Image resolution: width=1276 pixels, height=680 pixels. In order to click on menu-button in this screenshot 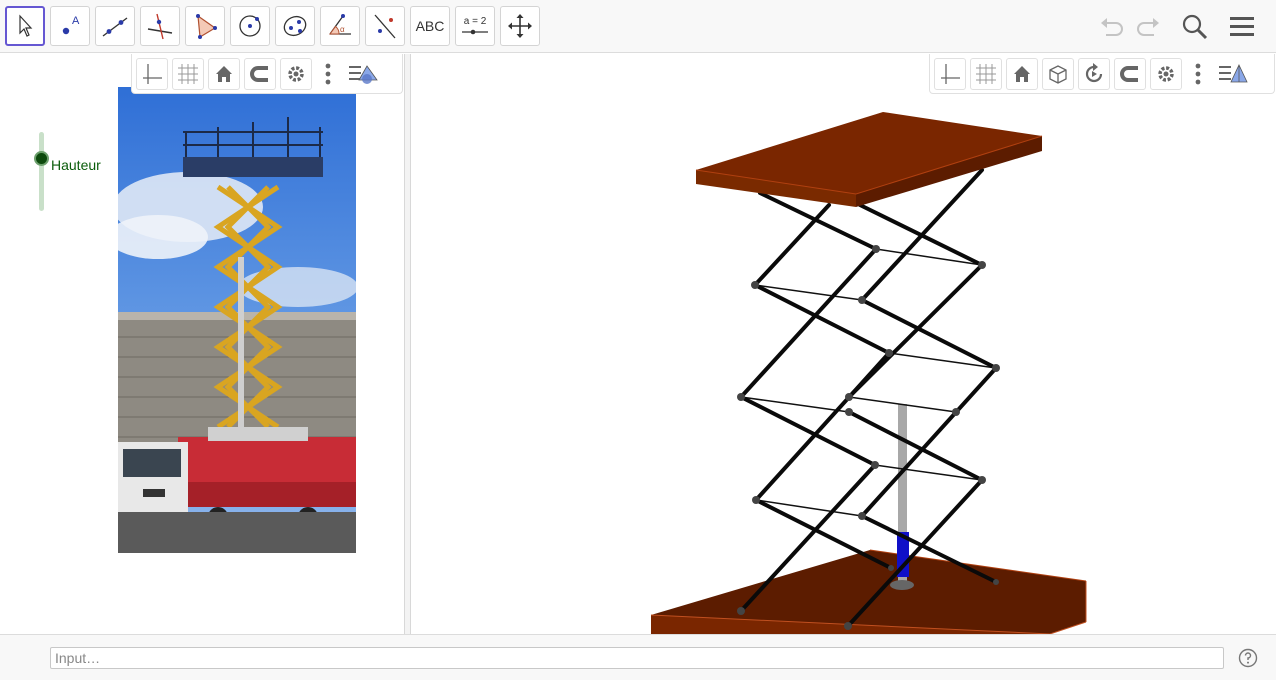, I will do `click(1242, 27)`.